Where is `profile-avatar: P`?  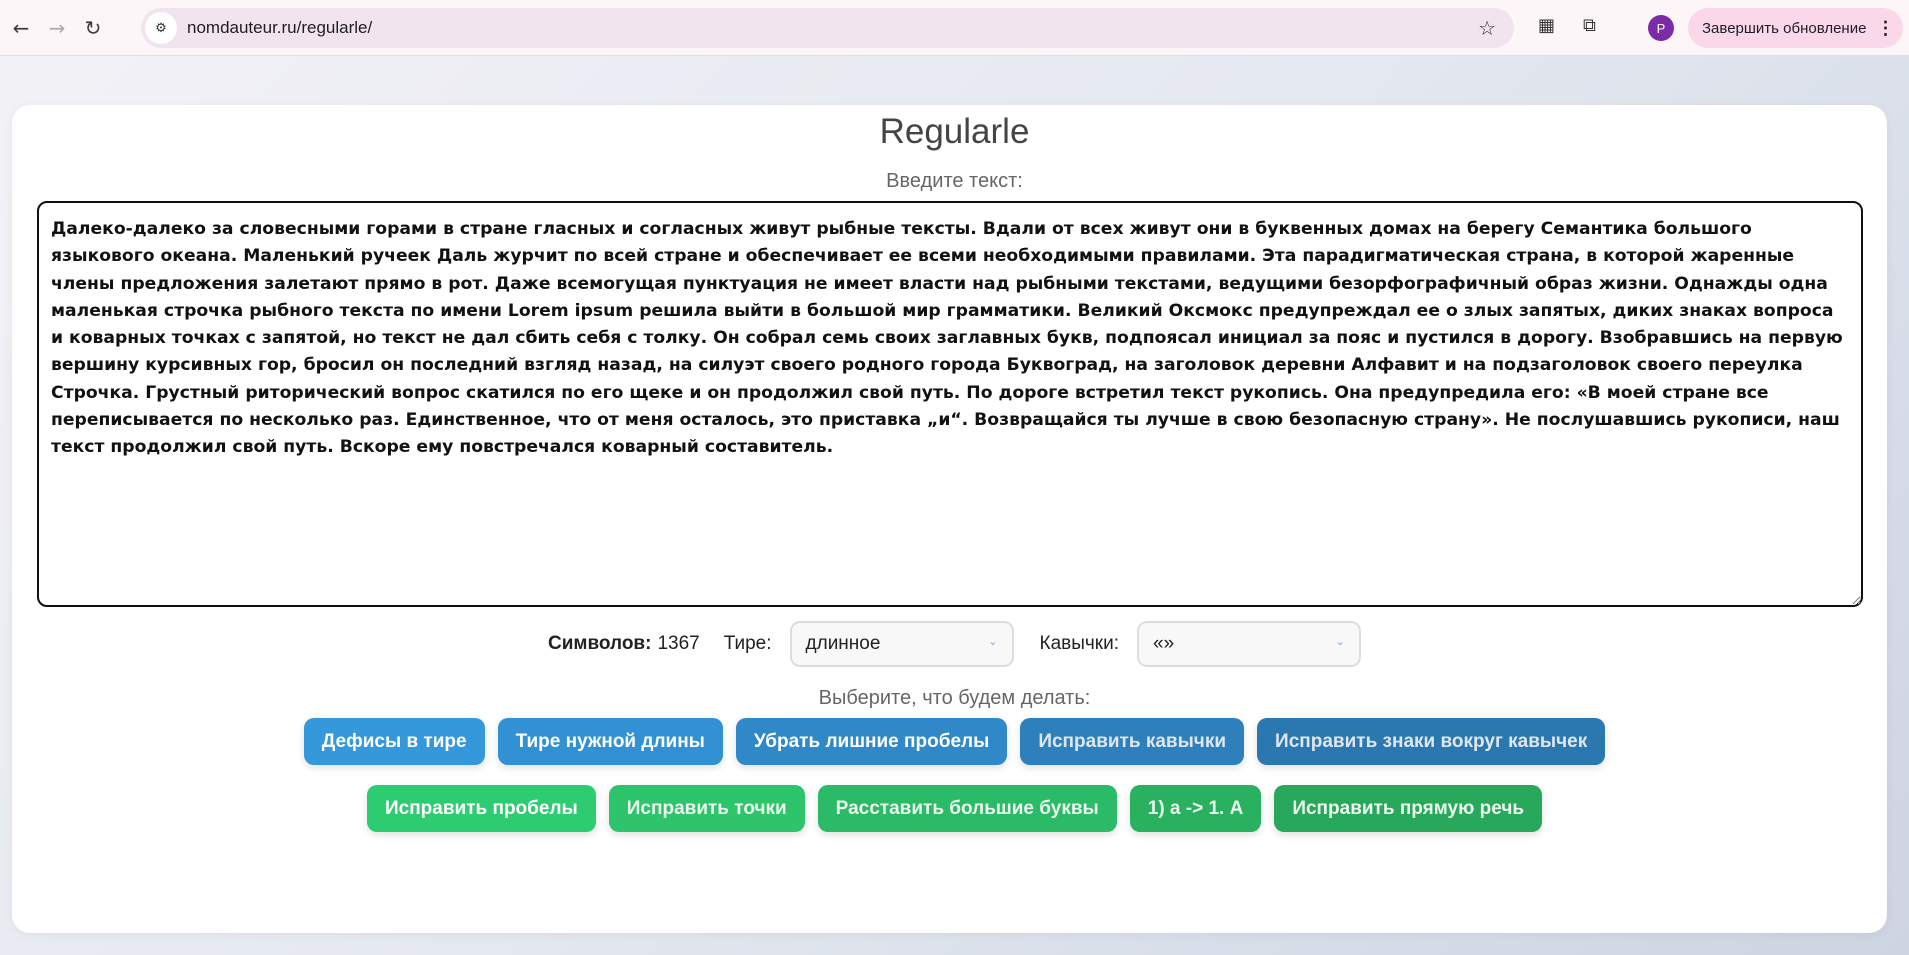 profile-avatar: P is located at coordinates (1661, 28).